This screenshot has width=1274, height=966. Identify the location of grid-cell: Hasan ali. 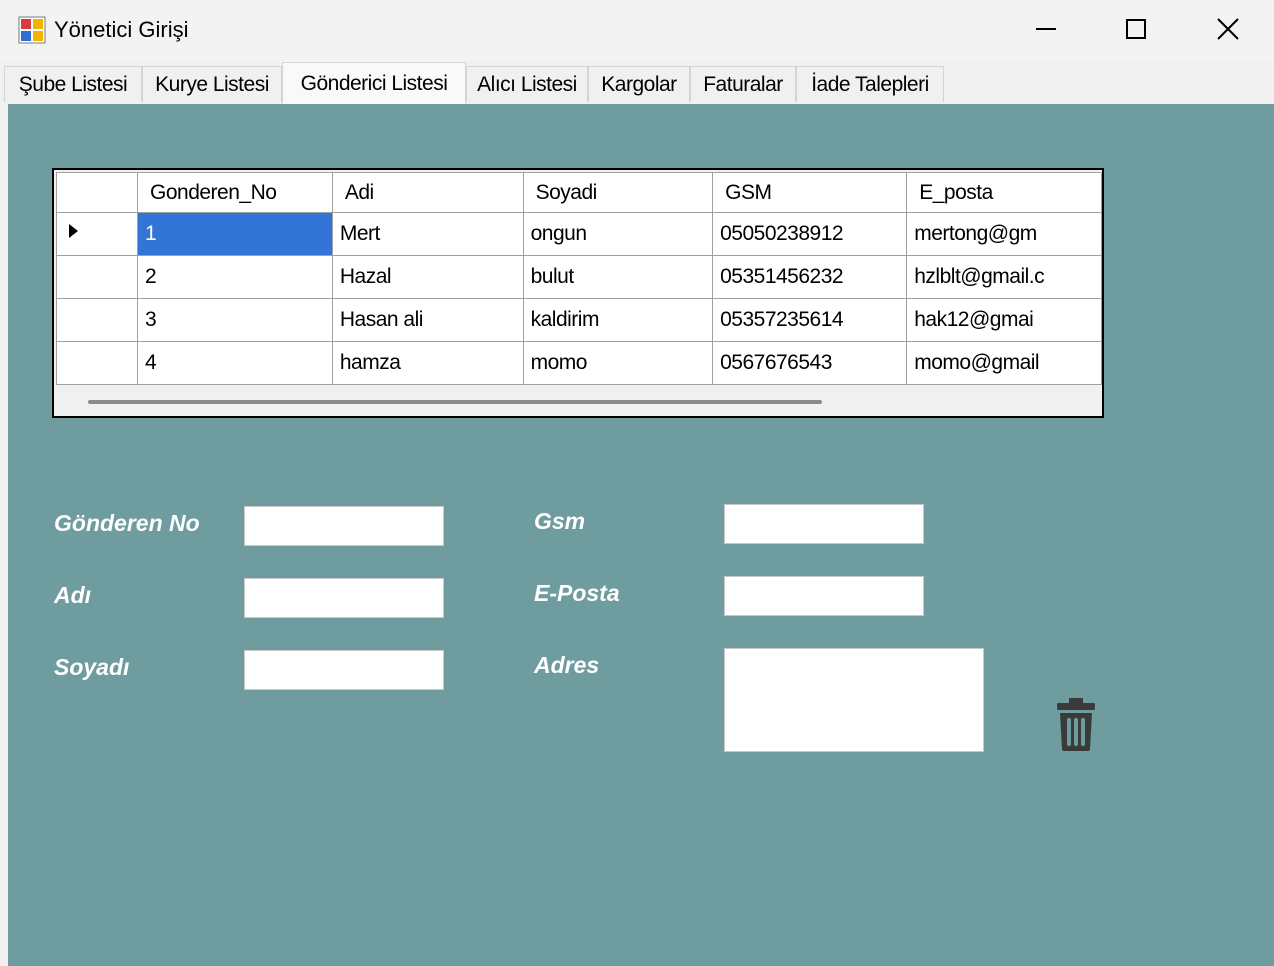
(427, 320).